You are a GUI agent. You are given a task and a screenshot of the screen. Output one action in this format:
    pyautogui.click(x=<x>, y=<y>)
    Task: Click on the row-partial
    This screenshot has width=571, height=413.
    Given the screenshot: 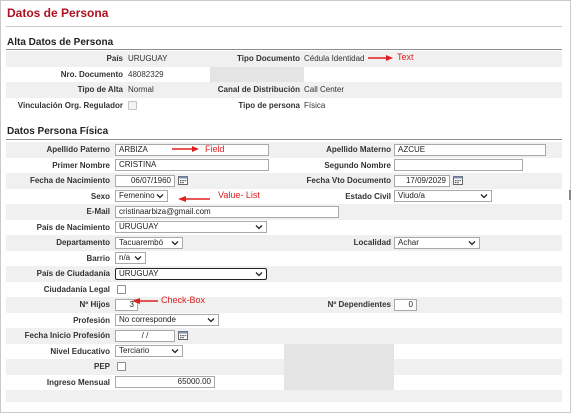 What is the action you would take?
    pyautogui.click(x=284, y=396)
    